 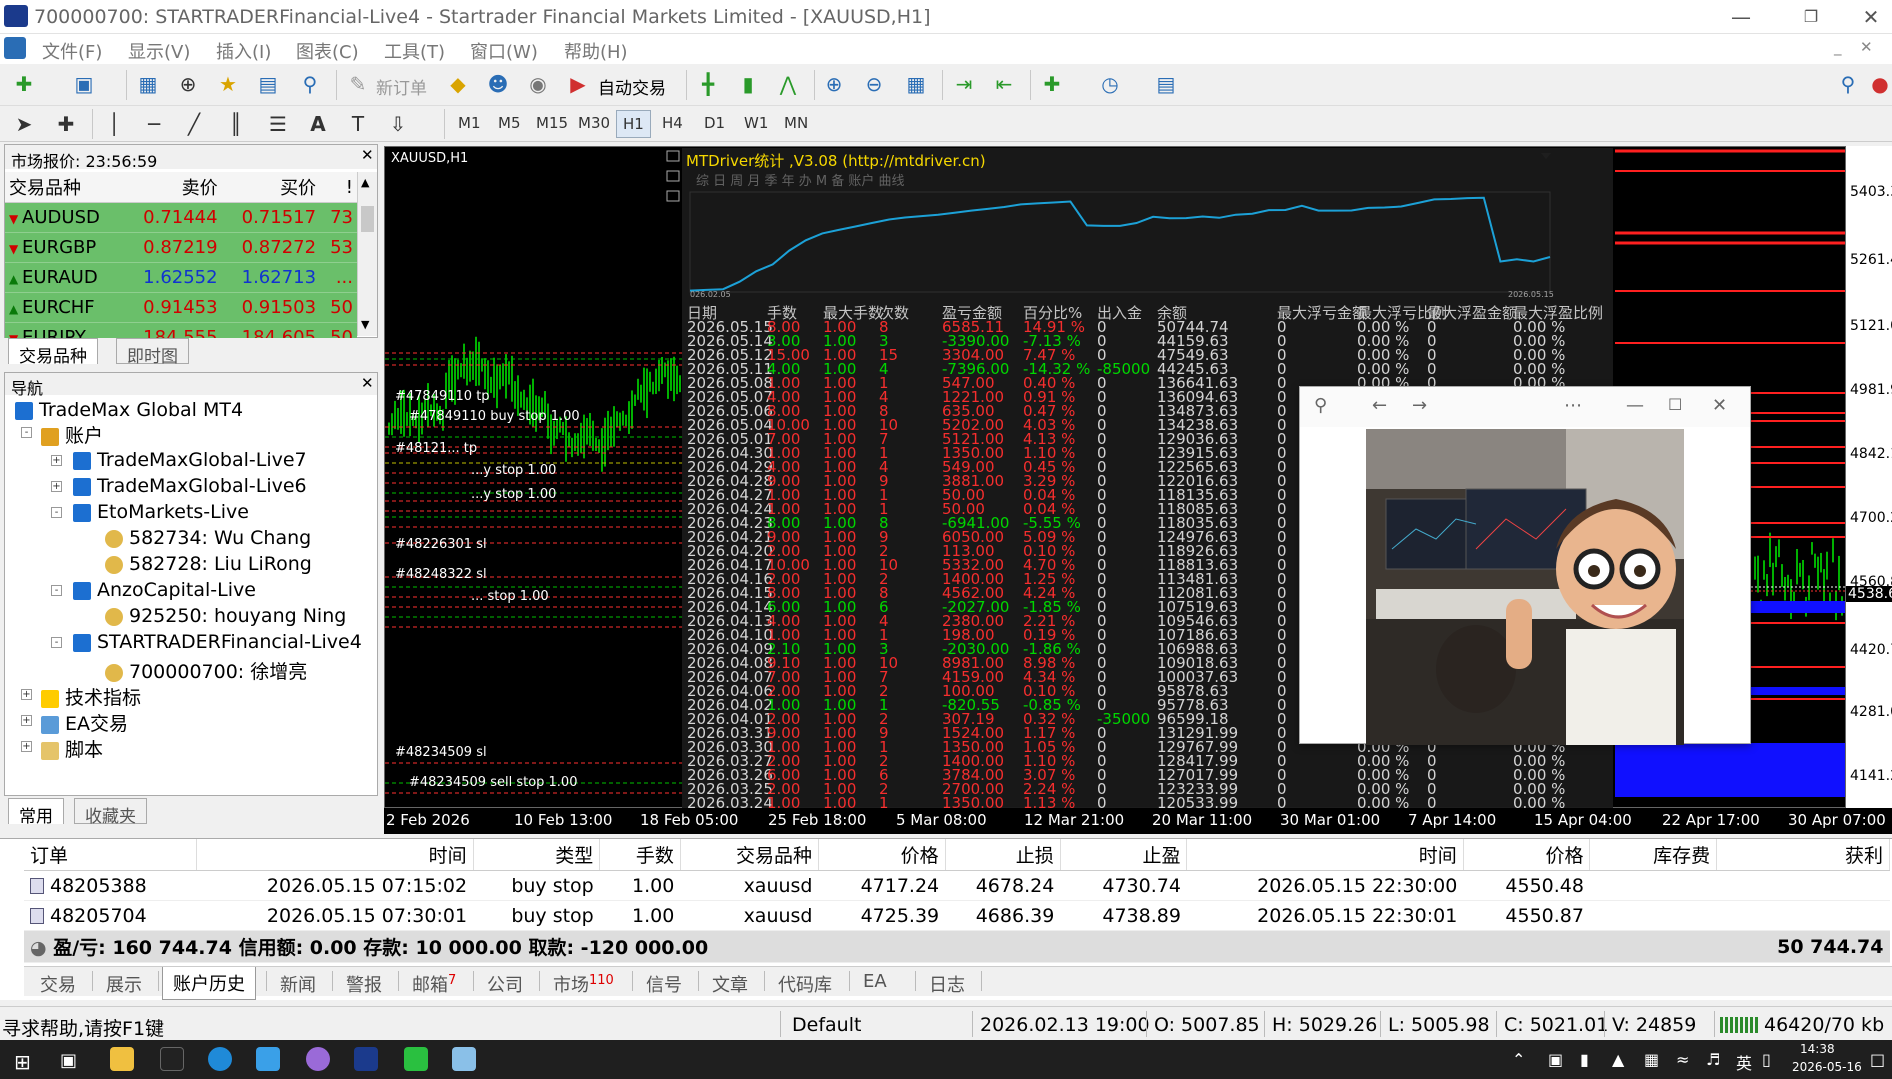 I want to click on nav-account-582728: 582728: Liu LiRong, so click(x=208, y=564).